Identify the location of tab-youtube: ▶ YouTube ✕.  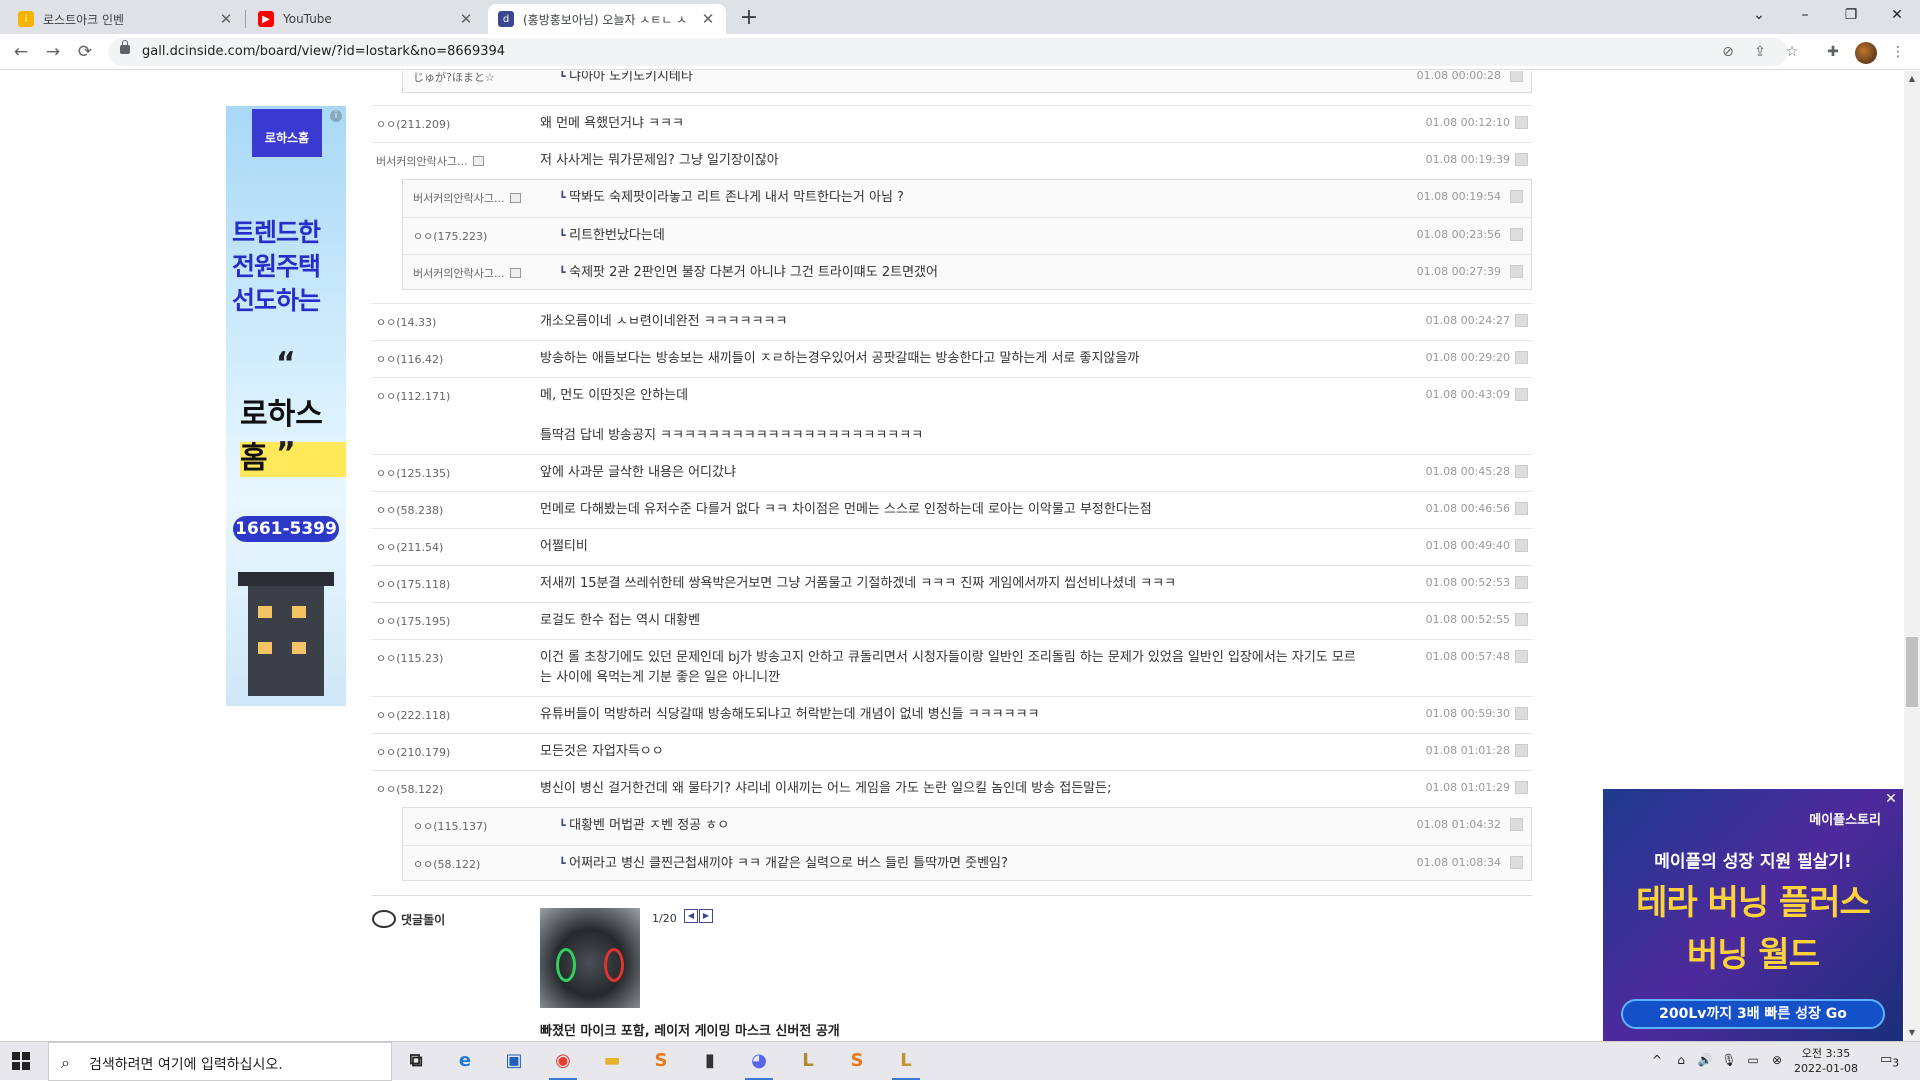
(366, 19).